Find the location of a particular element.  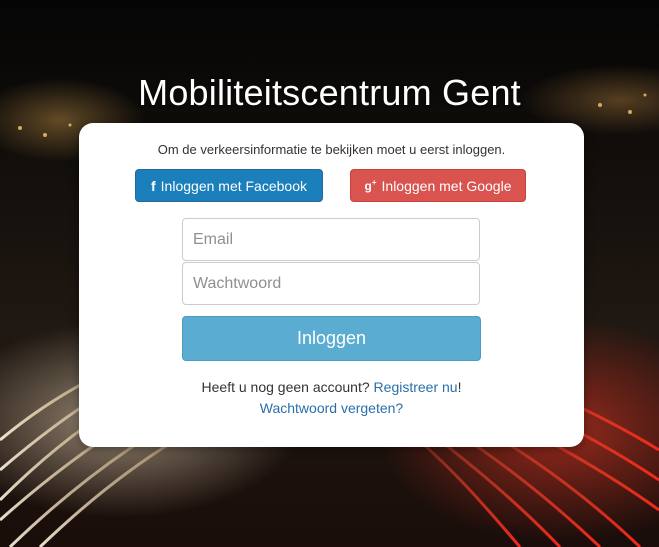

google-plus-icon: g+ is located at coordinates (370, 185).